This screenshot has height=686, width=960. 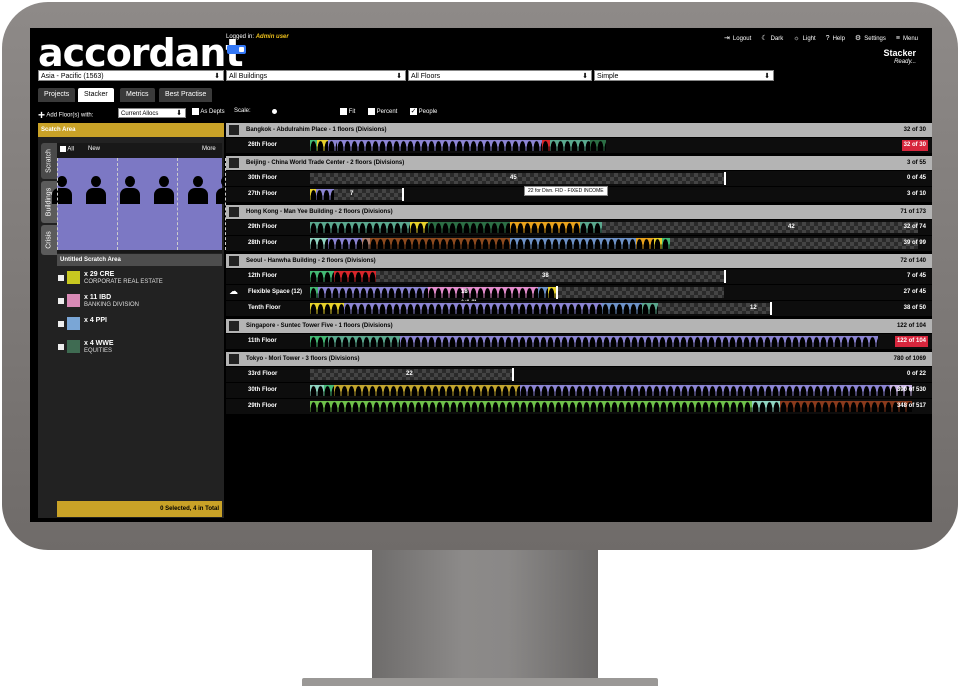 What do you see at coordinates (96, 95) in the screenshot?
I see `tab-stacker: Stacker` at bounding box center [96, 95].